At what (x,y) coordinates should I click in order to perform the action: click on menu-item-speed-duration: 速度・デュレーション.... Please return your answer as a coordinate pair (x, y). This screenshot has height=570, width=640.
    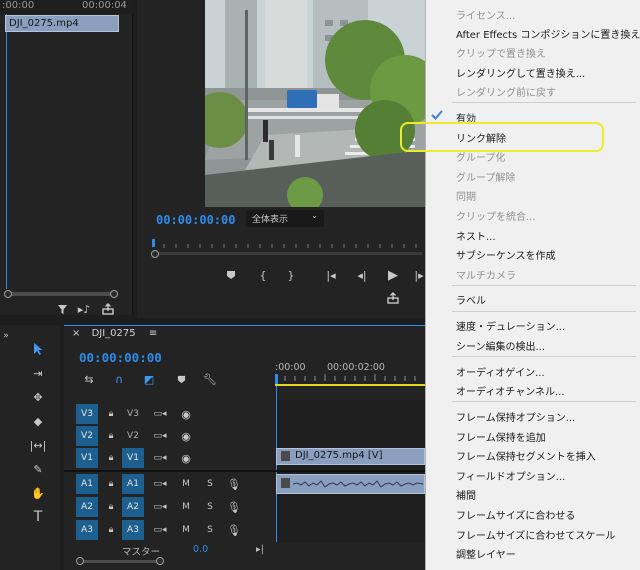
    Looking at the image, I should click on (510, 325).